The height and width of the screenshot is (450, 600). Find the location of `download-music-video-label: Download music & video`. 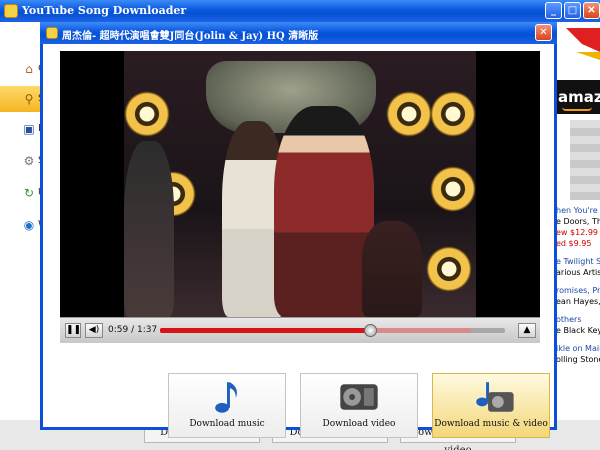

download-music-video-label: Download music & video is located at coordinates (491, 424).